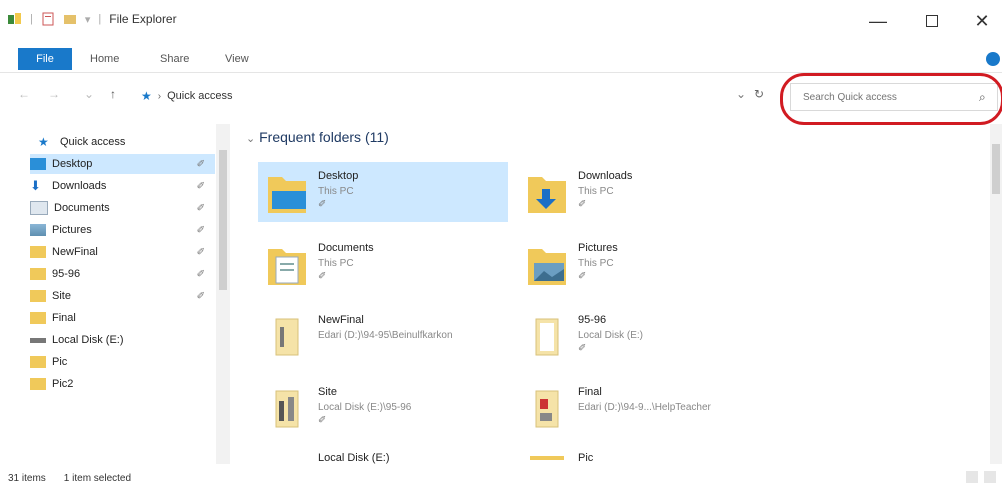 This screenshot has height=490, width=1002. I want to click on nav-item-label: Downloads, so click(79, 186).